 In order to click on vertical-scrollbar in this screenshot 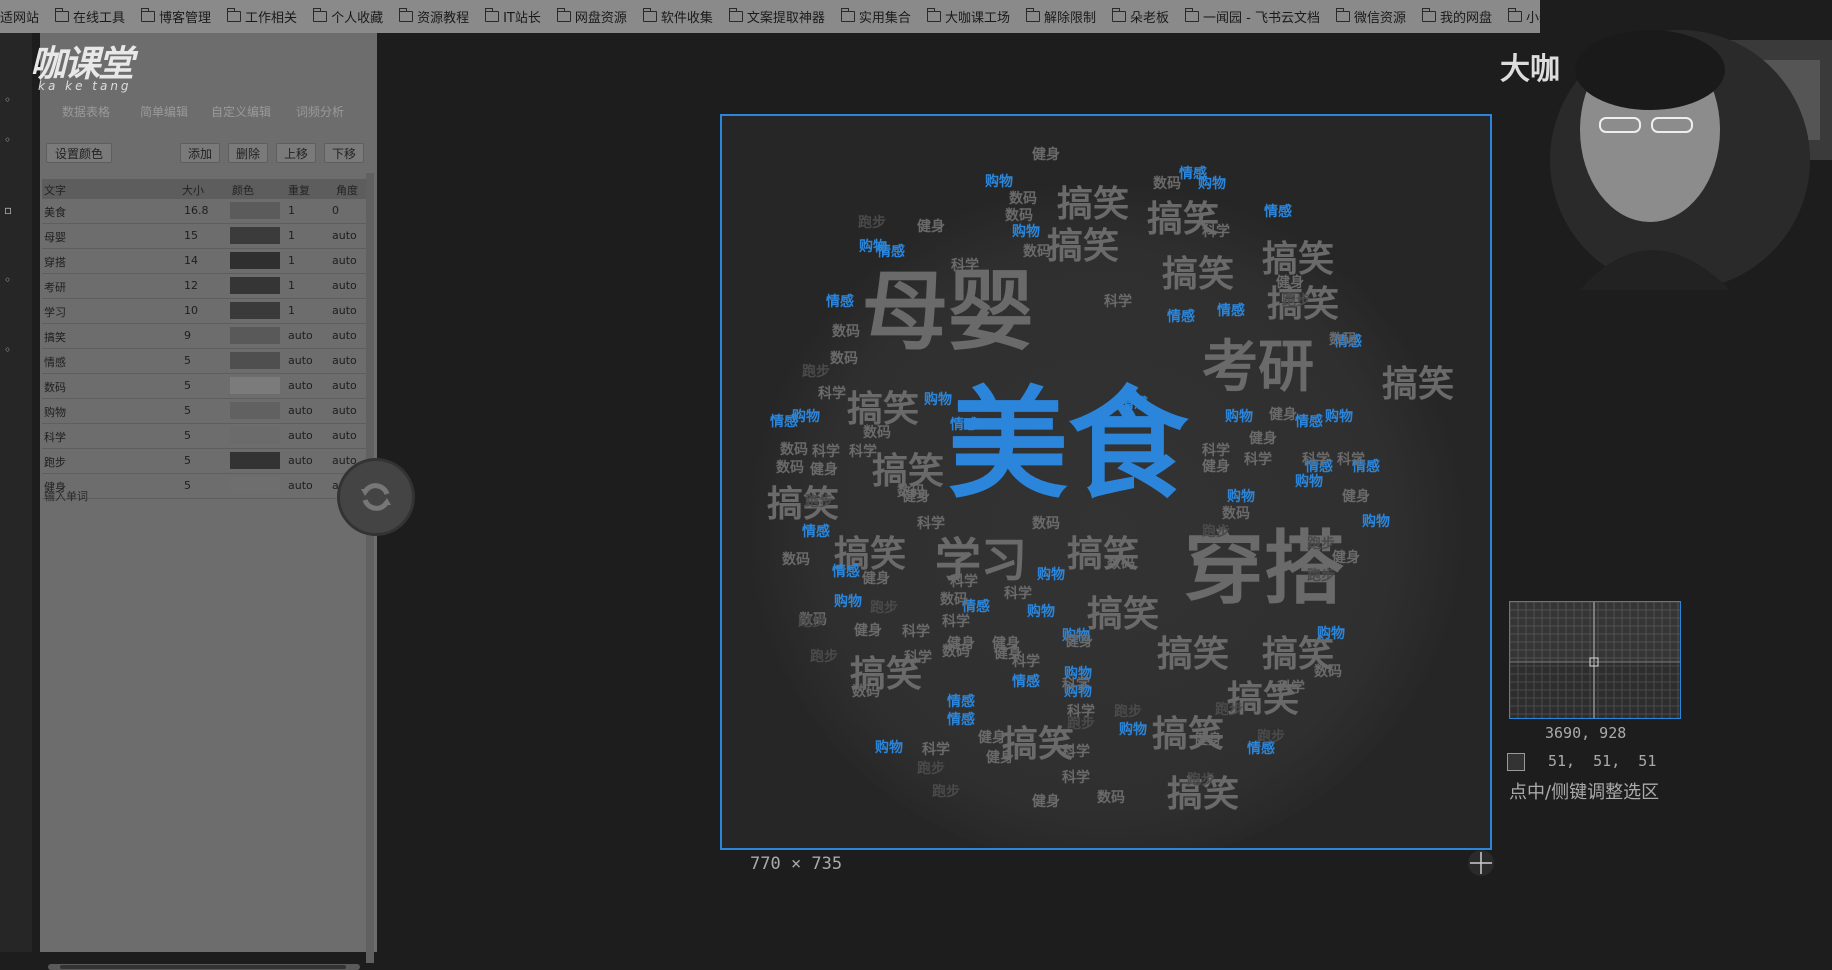, I will do `click(370, 568)`.